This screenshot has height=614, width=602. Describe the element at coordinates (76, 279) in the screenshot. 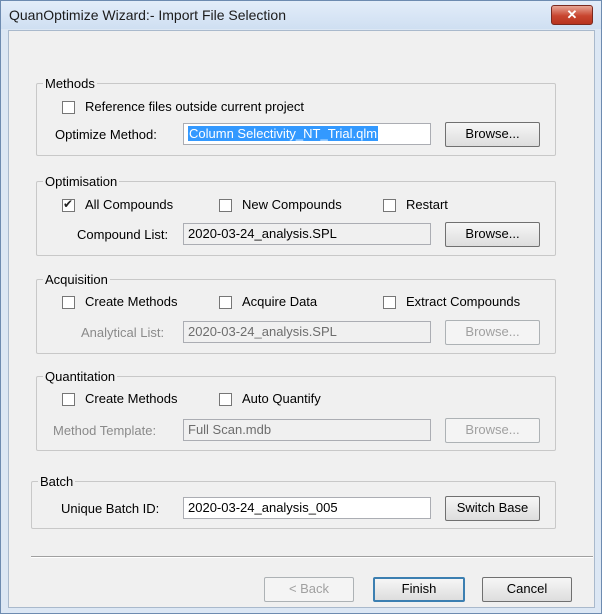

I see `acquisition-legend: Acquisition` at that location.